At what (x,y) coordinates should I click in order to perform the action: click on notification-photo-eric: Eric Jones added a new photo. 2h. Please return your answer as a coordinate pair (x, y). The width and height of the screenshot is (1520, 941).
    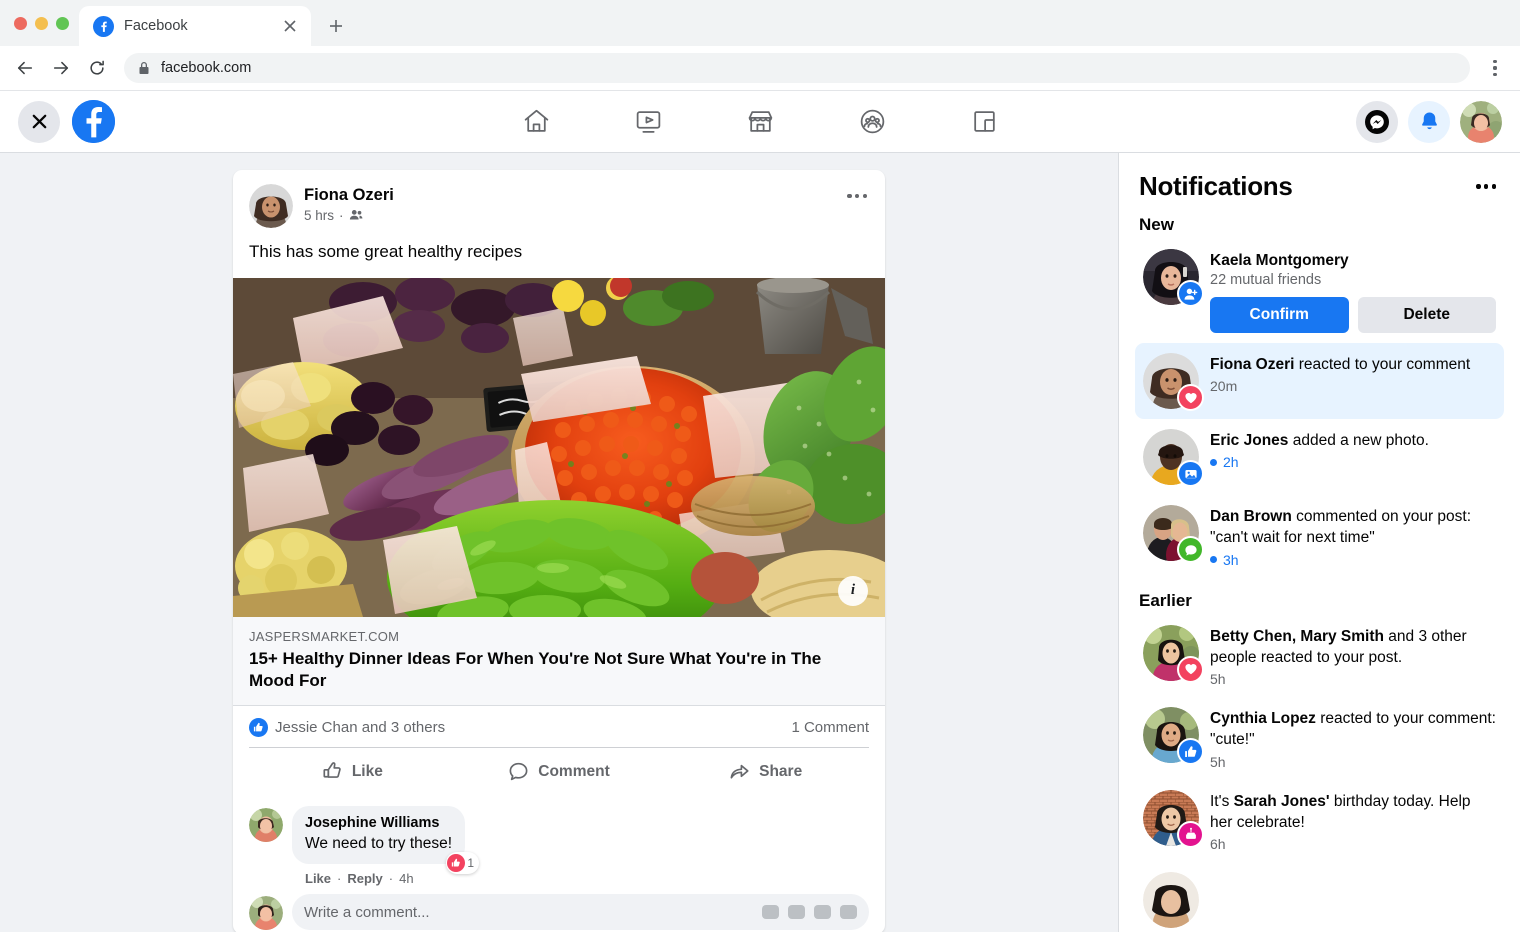
    Looking at the image, I should click on (1319, 457).